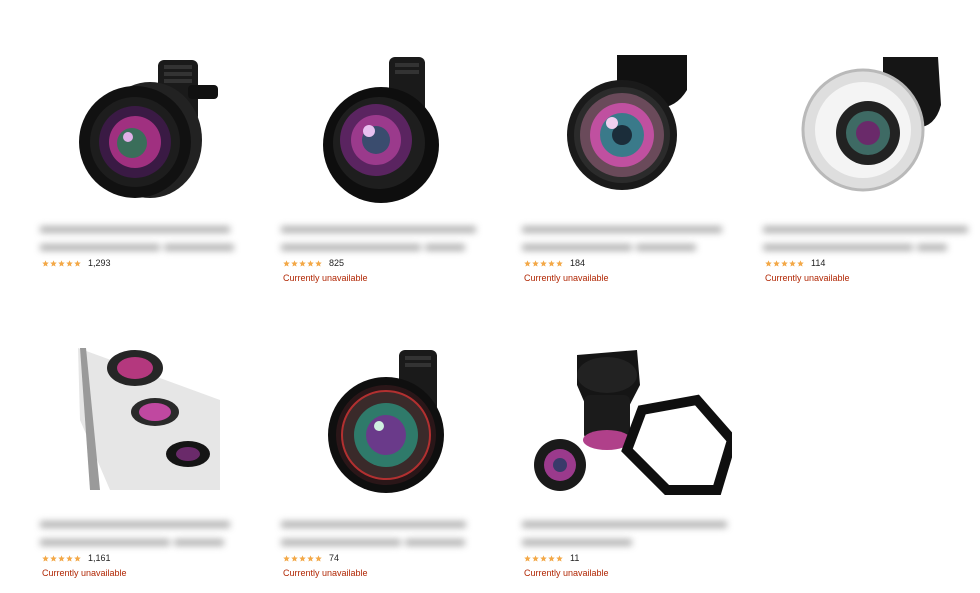  I want to click on rating-row: 1,293, so click(76, 263).